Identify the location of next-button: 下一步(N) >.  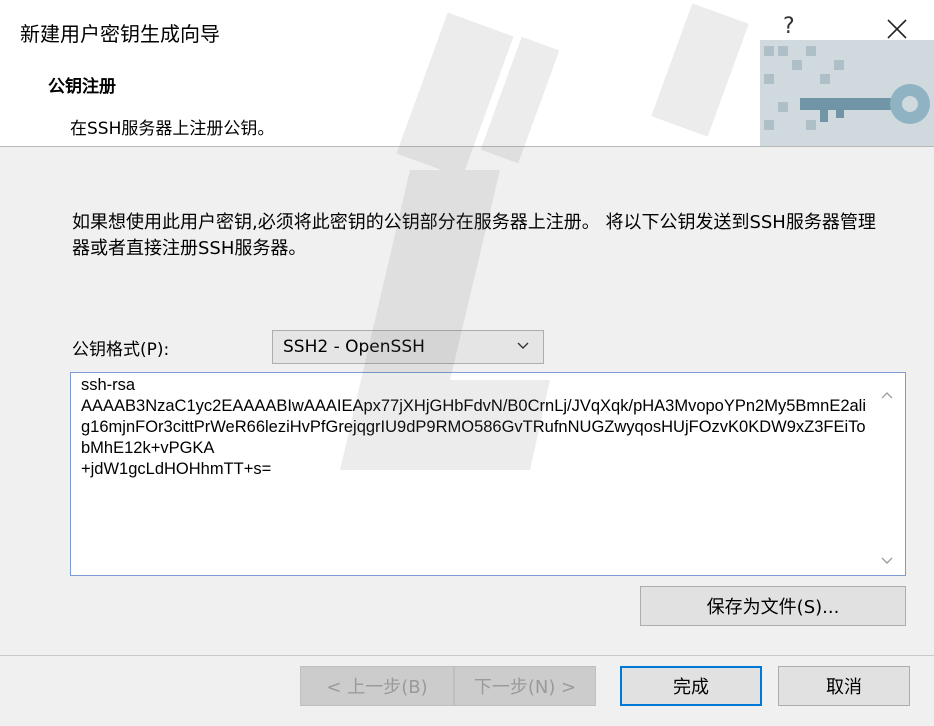
(525, 686).